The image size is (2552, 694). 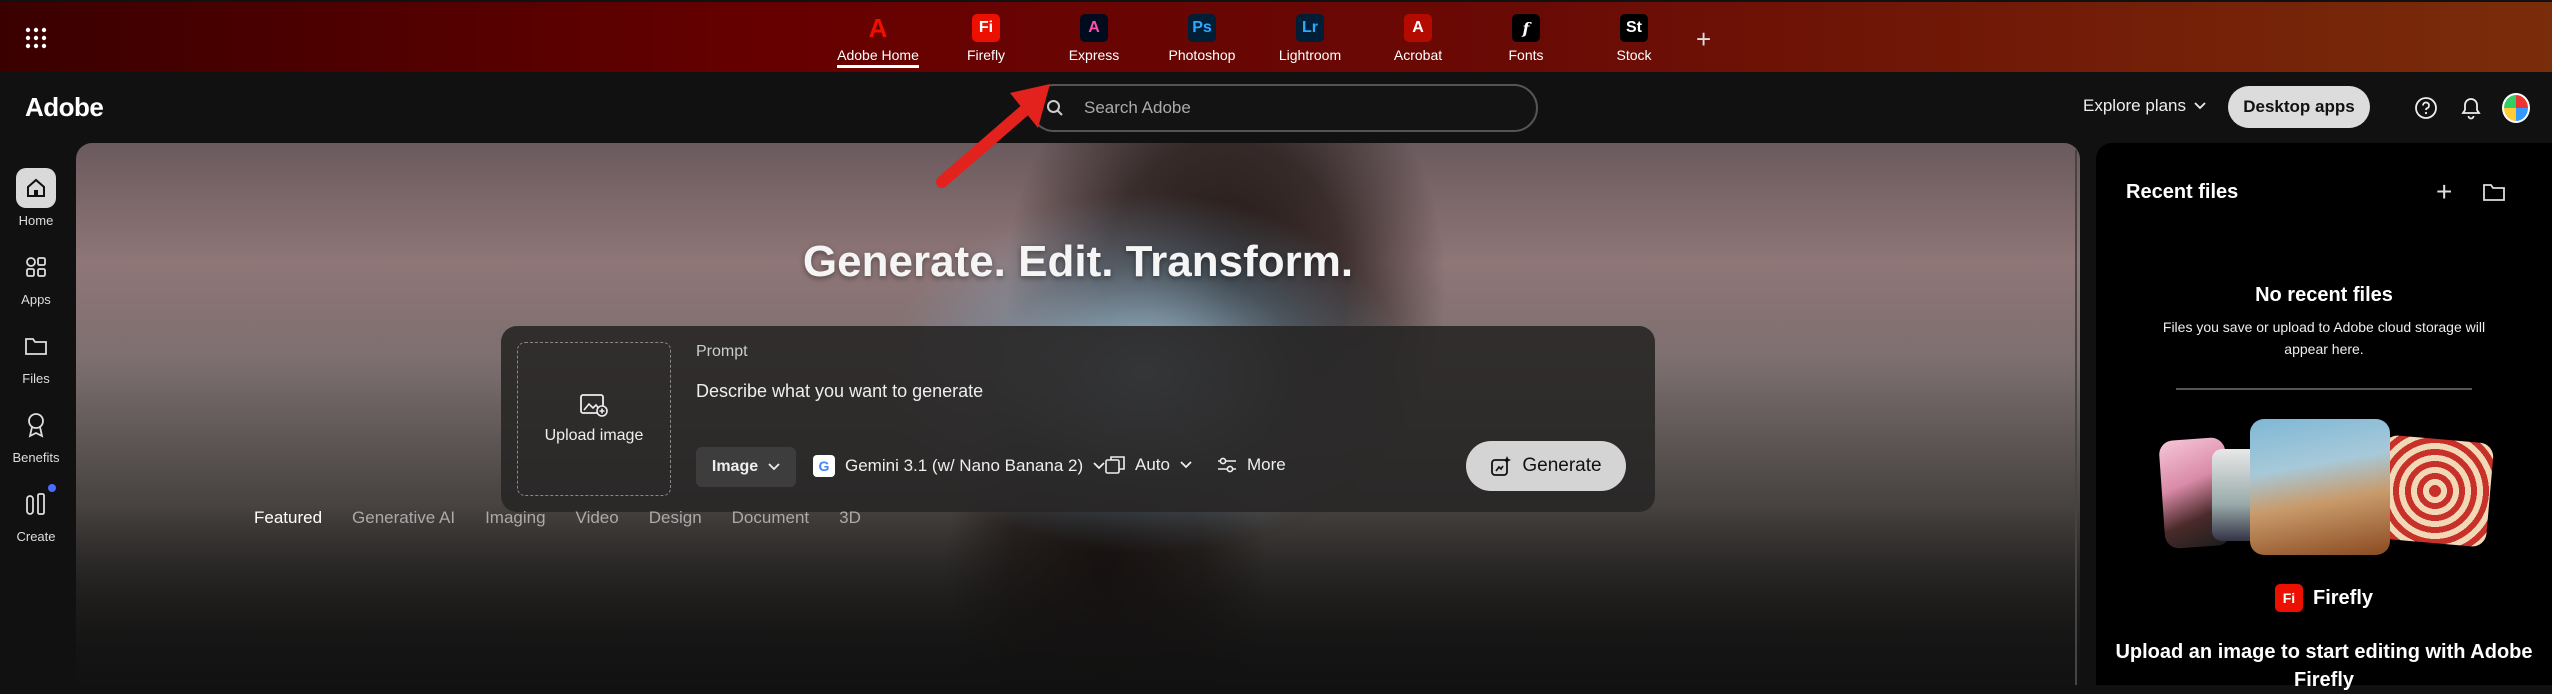 I want to click on app-label: Adobe Home, so click(x=878, y=57).